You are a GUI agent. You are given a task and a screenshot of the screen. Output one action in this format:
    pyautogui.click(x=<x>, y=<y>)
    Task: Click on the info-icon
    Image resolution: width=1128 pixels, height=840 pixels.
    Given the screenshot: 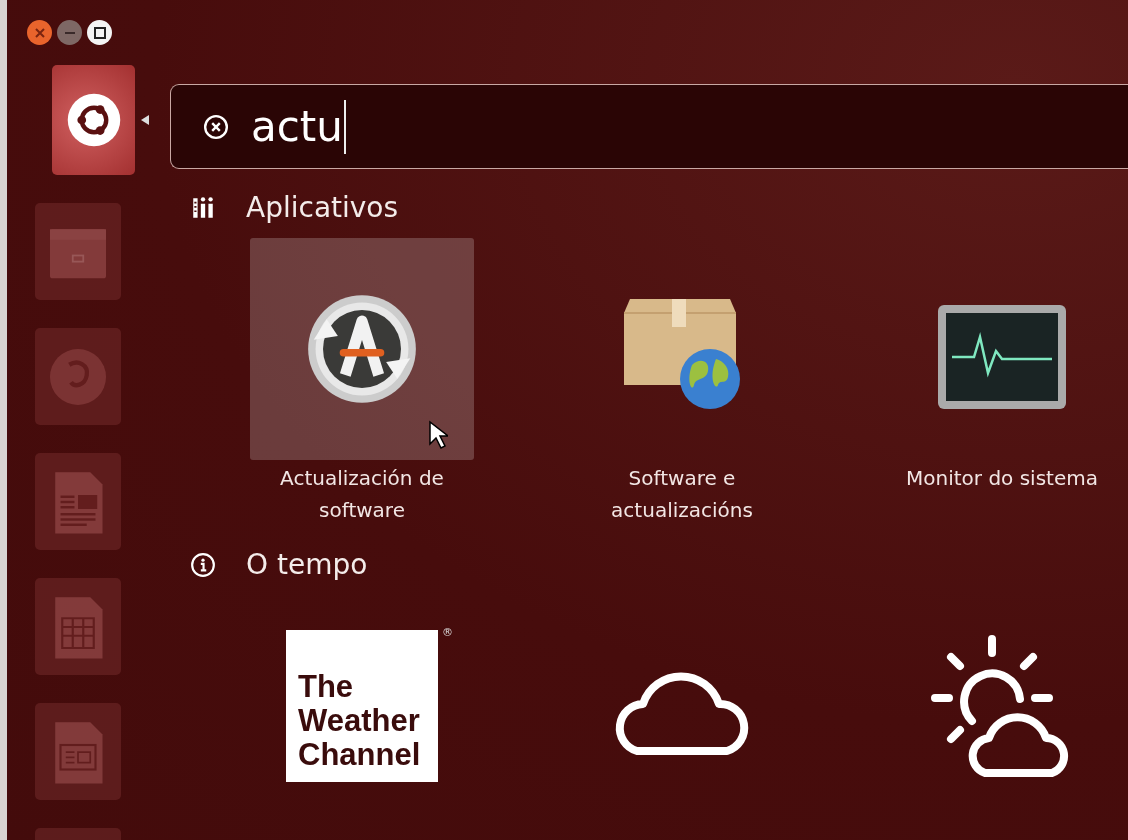 What is the action you would take?
    pyautogui.click(x=203, y=564)
    